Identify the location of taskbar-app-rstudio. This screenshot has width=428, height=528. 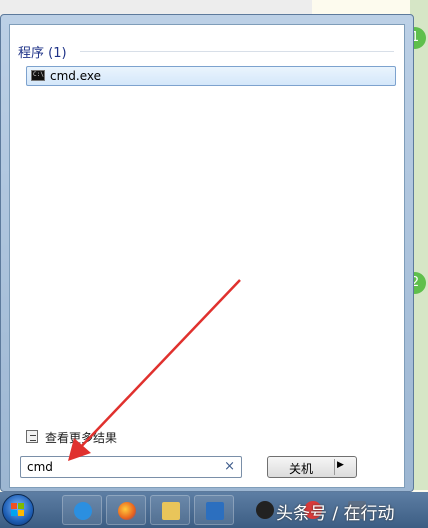
(214, 510).